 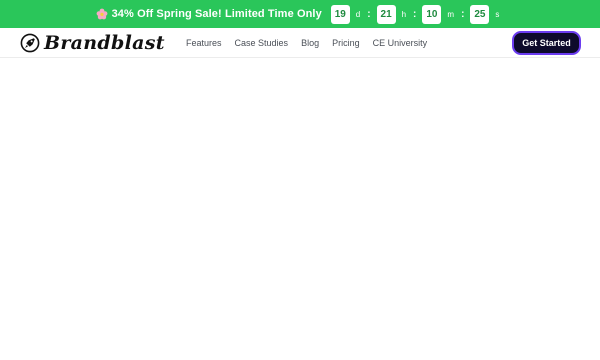 What do you see at coordinates (480, 14) in the screenshot?
I see `countdown-seconds: 25` at bounding box center [480, 14].